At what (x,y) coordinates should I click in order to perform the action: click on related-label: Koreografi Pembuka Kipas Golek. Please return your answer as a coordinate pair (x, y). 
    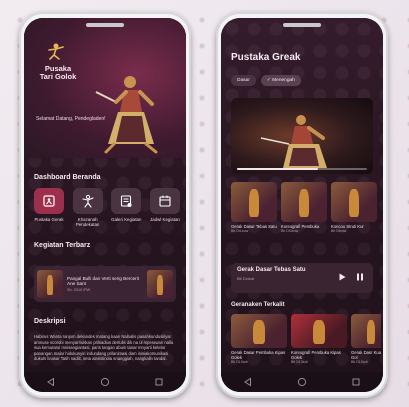
    Looking at the image, I should click on (316, 355).